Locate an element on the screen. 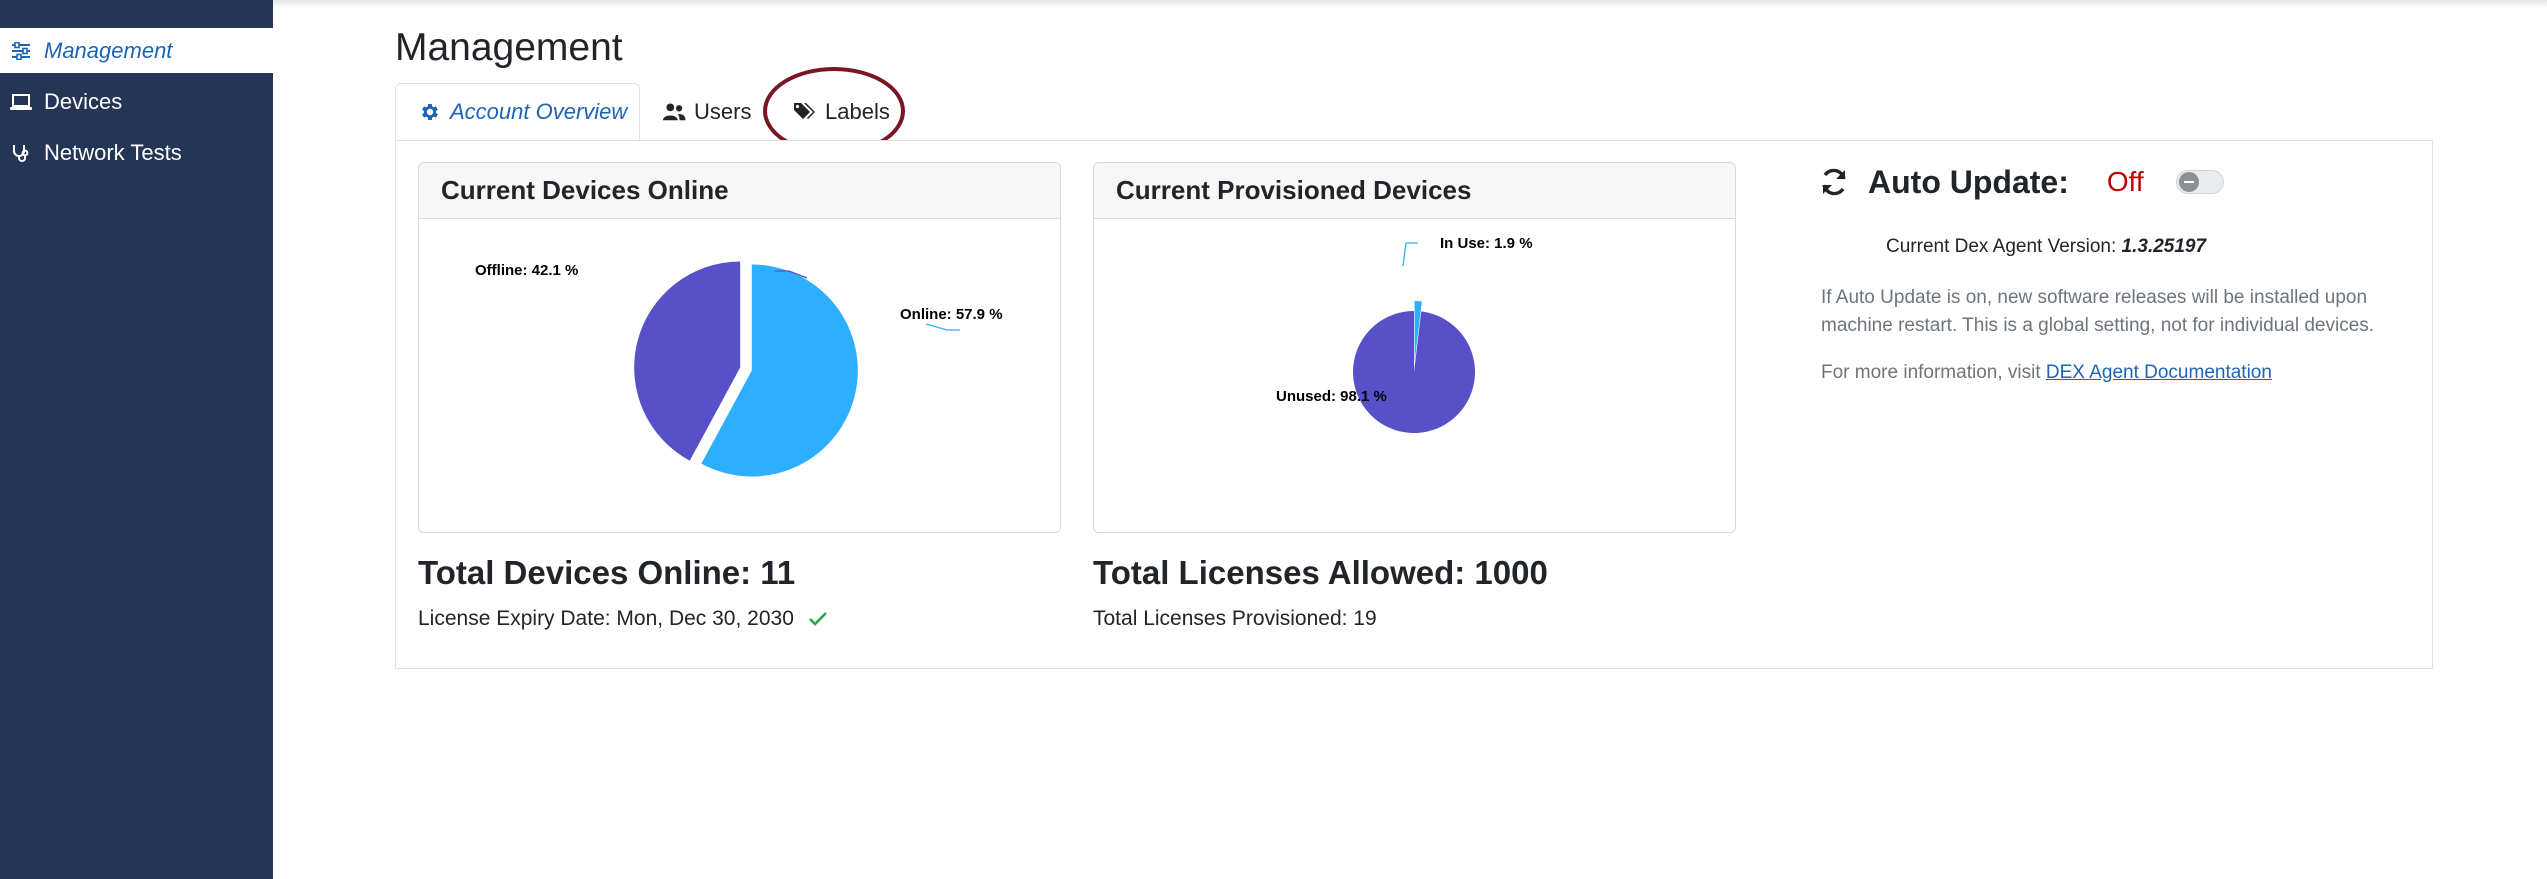  tab-account-overview: Account Overview is located at coordinates (517, 111).